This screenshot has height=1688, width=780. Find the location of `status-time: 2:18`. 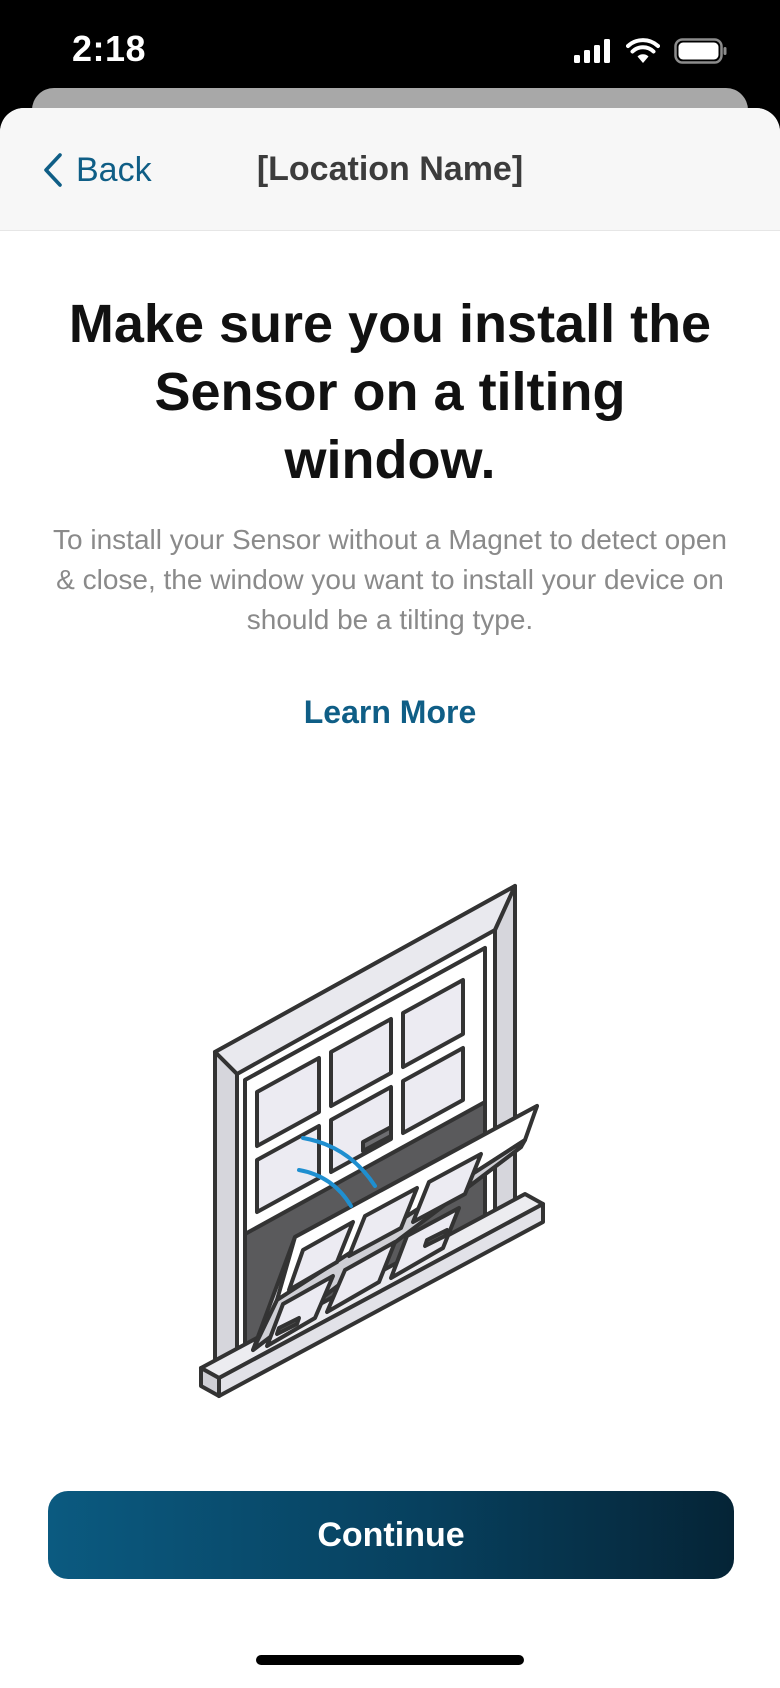

status-time: 2:18 is located at coordinates (109, 48).